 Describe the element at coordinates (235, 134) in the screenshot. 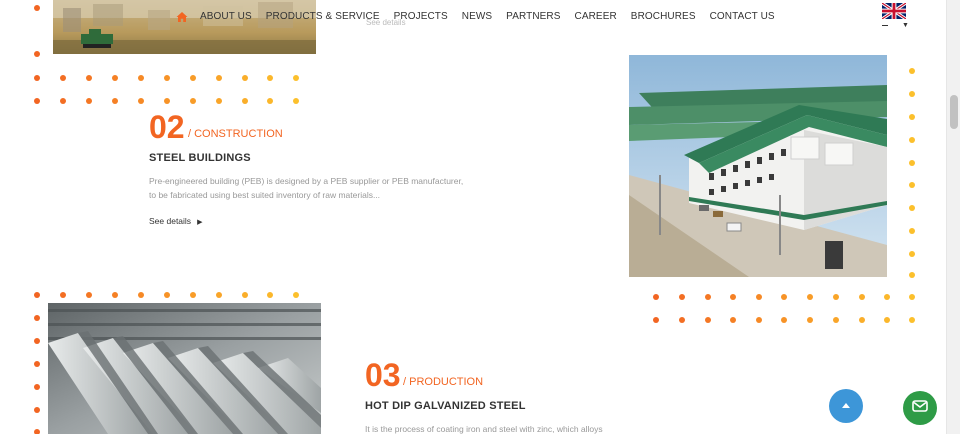

I see `section-category-construction: / CONSTRUCTION` at that location.